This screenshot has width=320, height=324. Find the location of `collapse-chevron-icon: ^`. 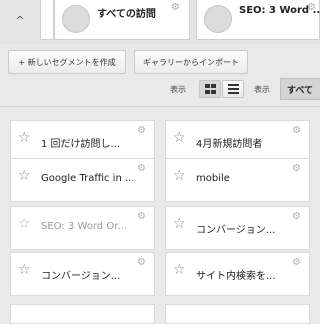

collapse-chevron-icon: ^ is located at coordinates (20, 20).